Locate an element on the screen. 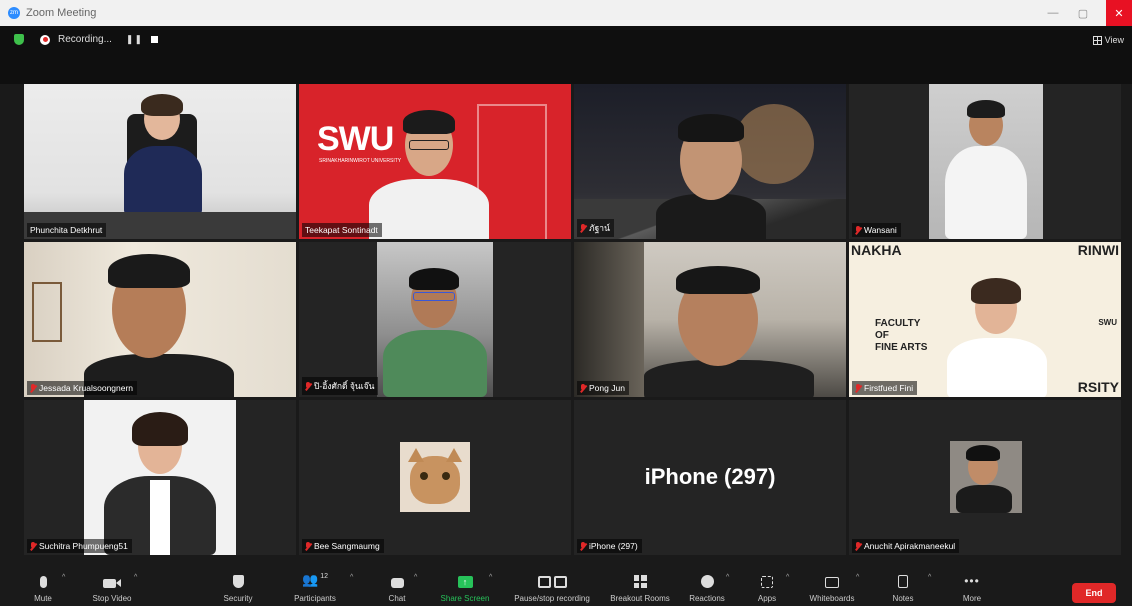 The height and width of the screenshot is (606, 1132). security-shield-icon is located at coordinates (19, 39).